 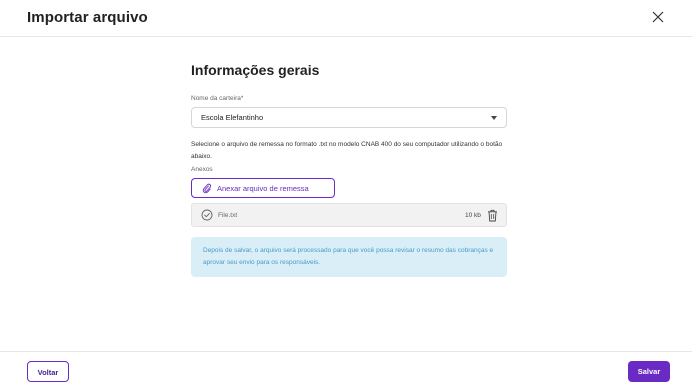 What do you see at coordinates (346, 371) in the screenshot?
I see `modal-footer: Voltar Salvar` at bounding box center [346, 371].